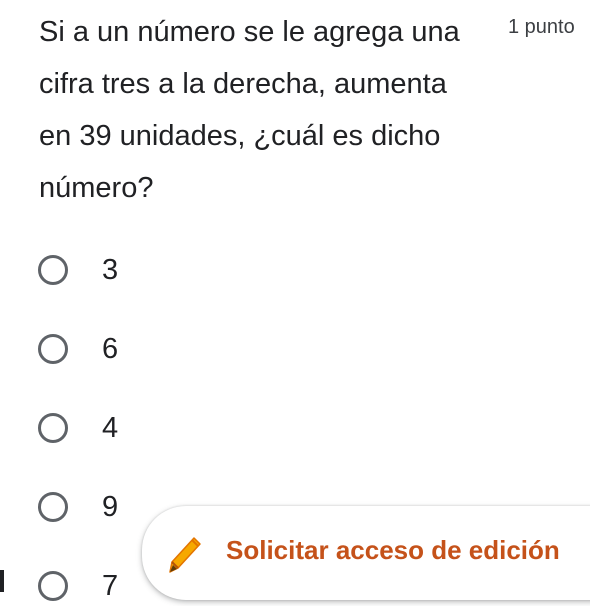  Describe the element at coordinates (78, 349) in the screenshot. I see `option-6: 6` at that location.